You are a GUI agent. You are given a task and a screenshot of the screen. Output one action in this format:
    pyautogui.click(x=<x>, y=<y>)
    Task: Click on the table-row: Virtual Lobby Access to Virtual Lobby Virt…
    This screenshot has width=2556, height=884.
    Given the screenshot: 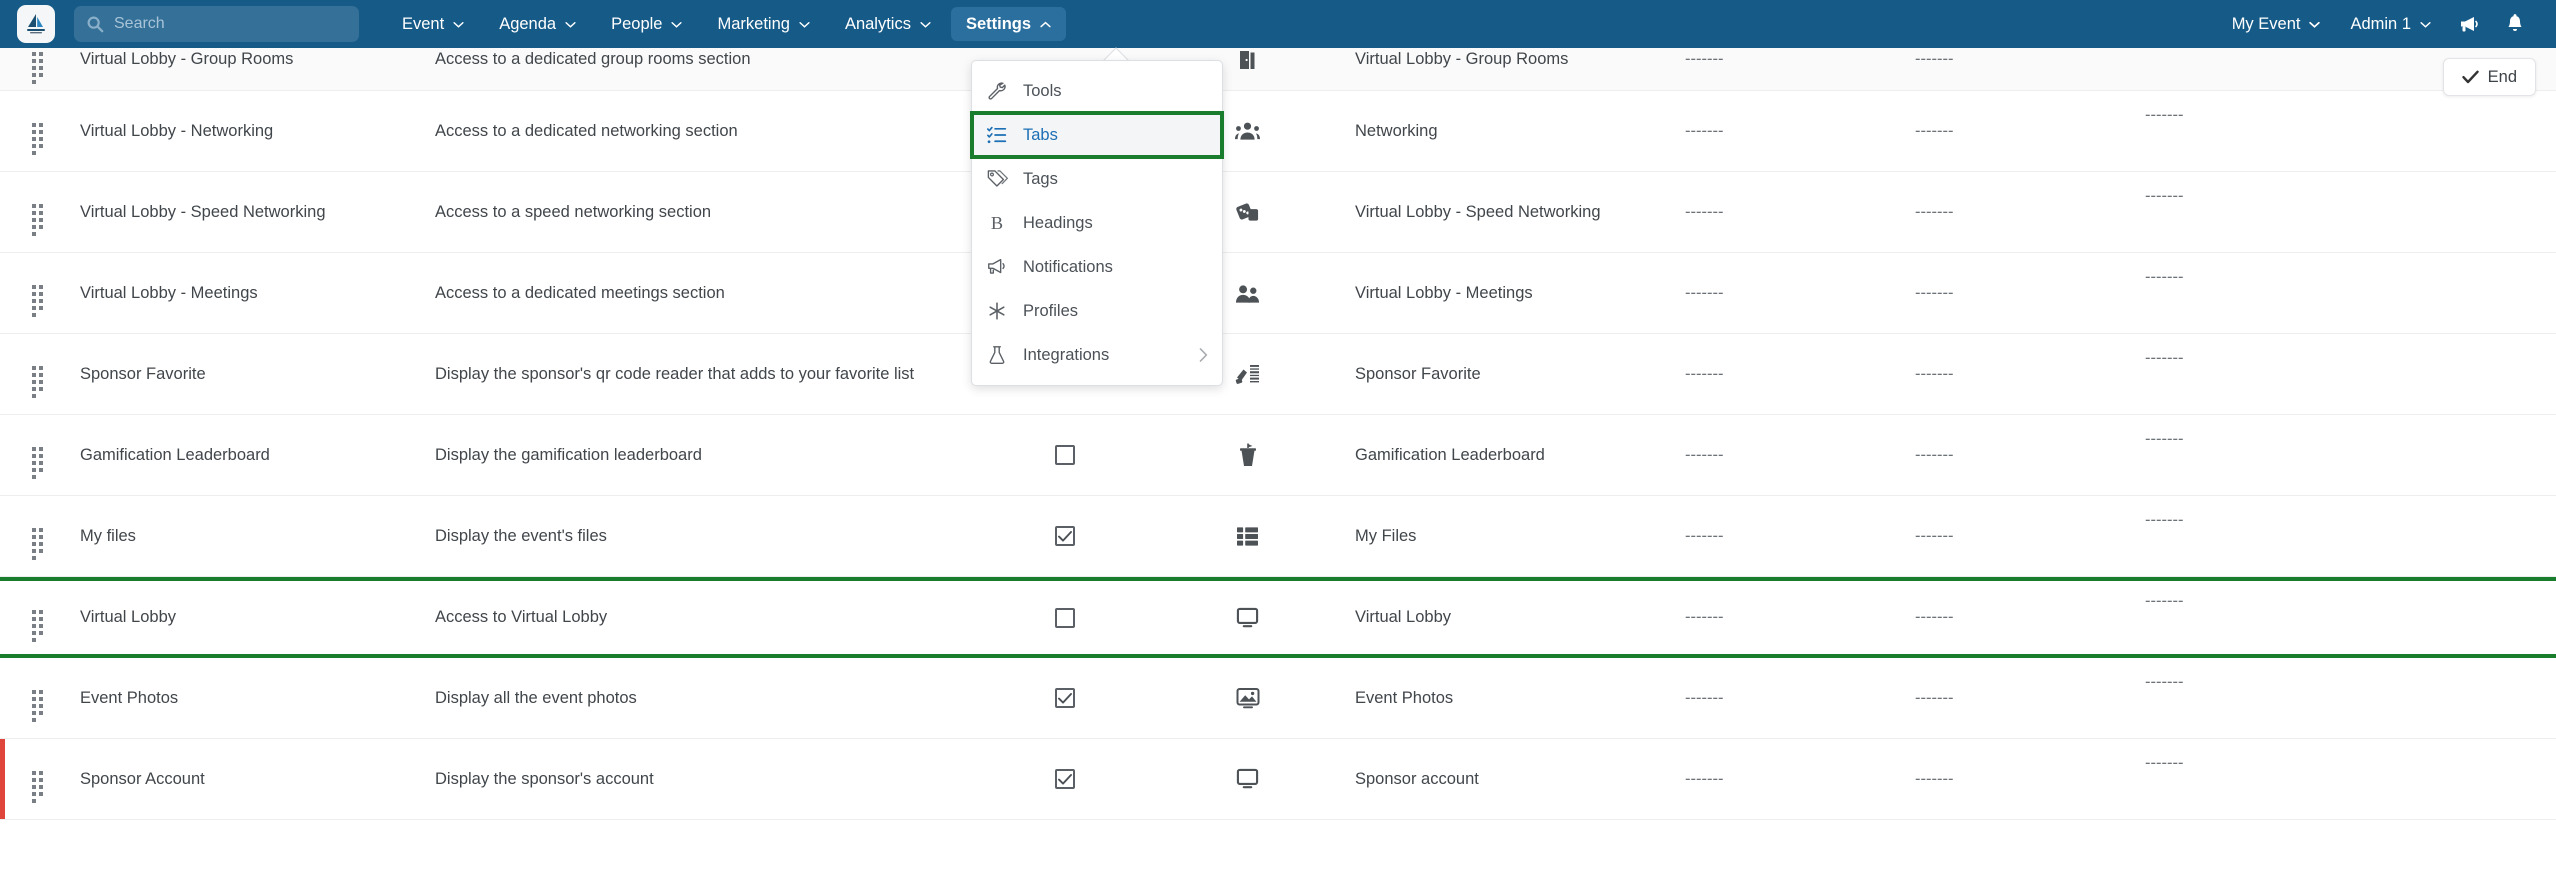 What is the action you would take?
    pyautogui.click(x=1278, y=617)
    